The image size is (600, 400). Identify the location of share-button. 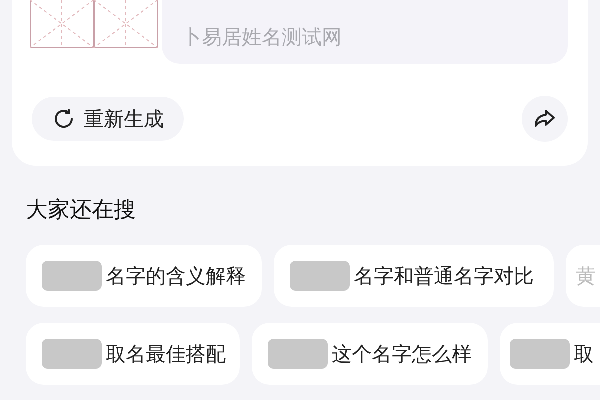
(545, 119).